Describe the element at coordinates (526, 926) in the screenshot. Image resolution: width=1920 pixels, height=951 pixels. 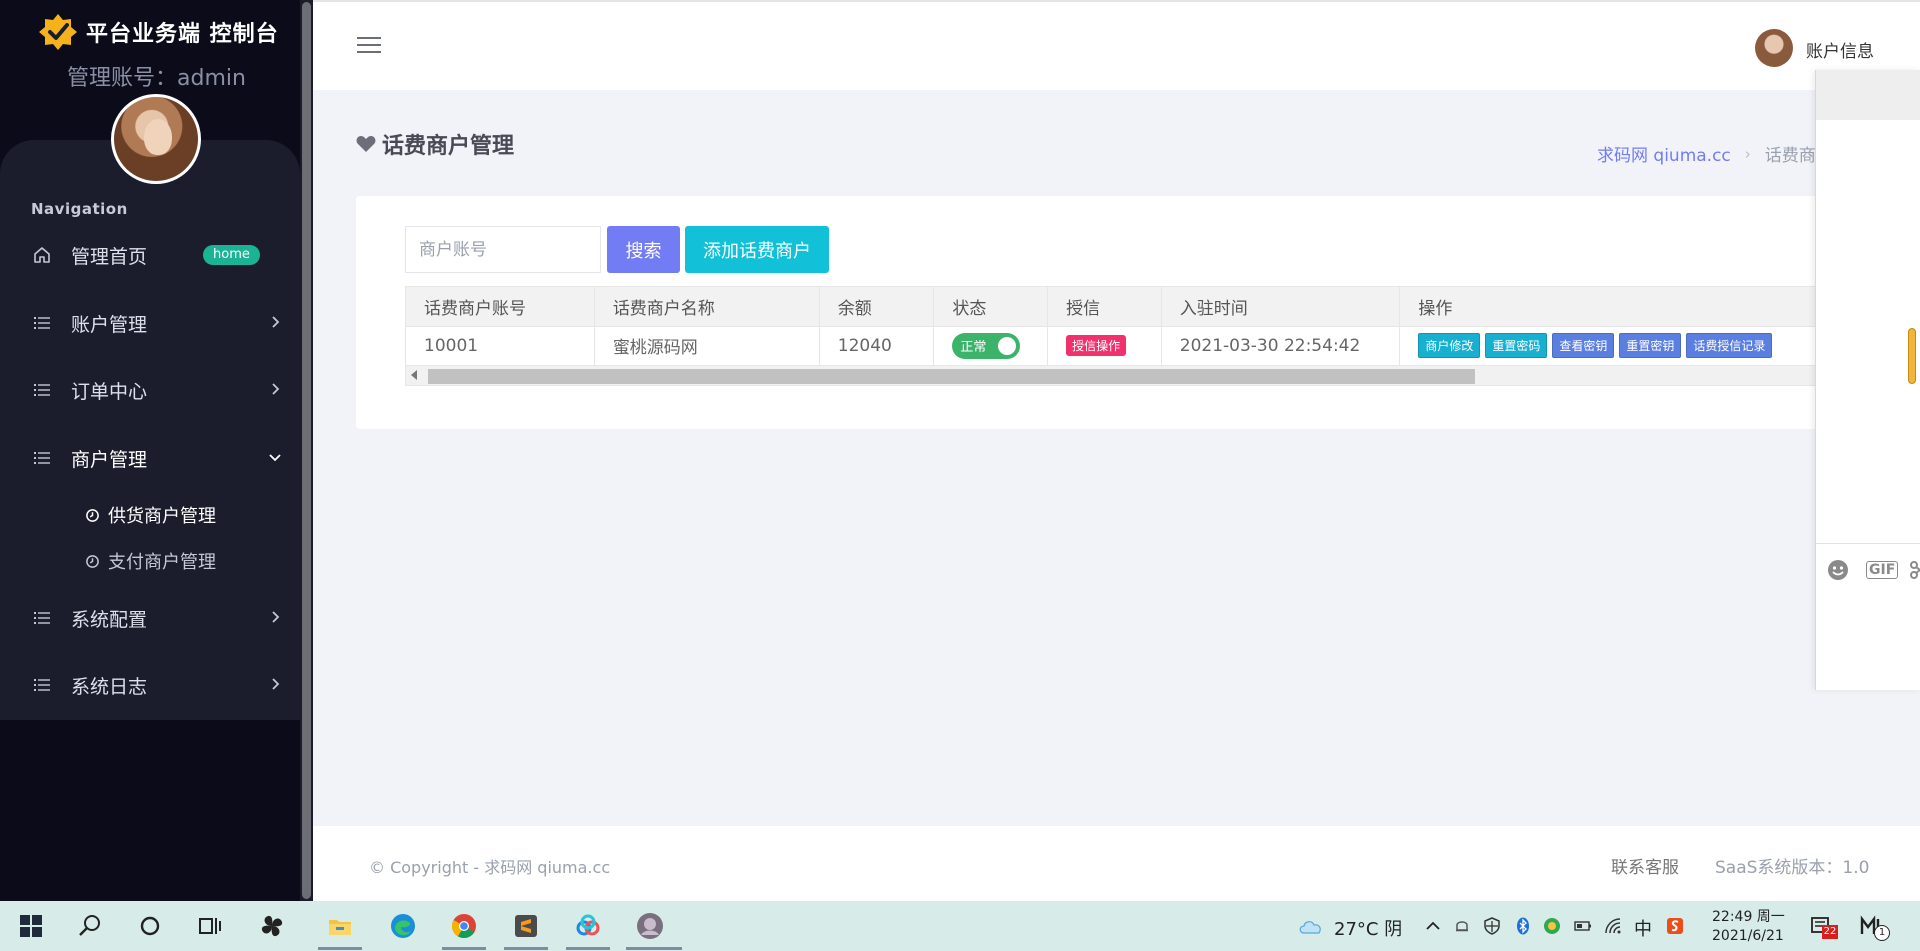
I see `sublime-text-icon` at that location.